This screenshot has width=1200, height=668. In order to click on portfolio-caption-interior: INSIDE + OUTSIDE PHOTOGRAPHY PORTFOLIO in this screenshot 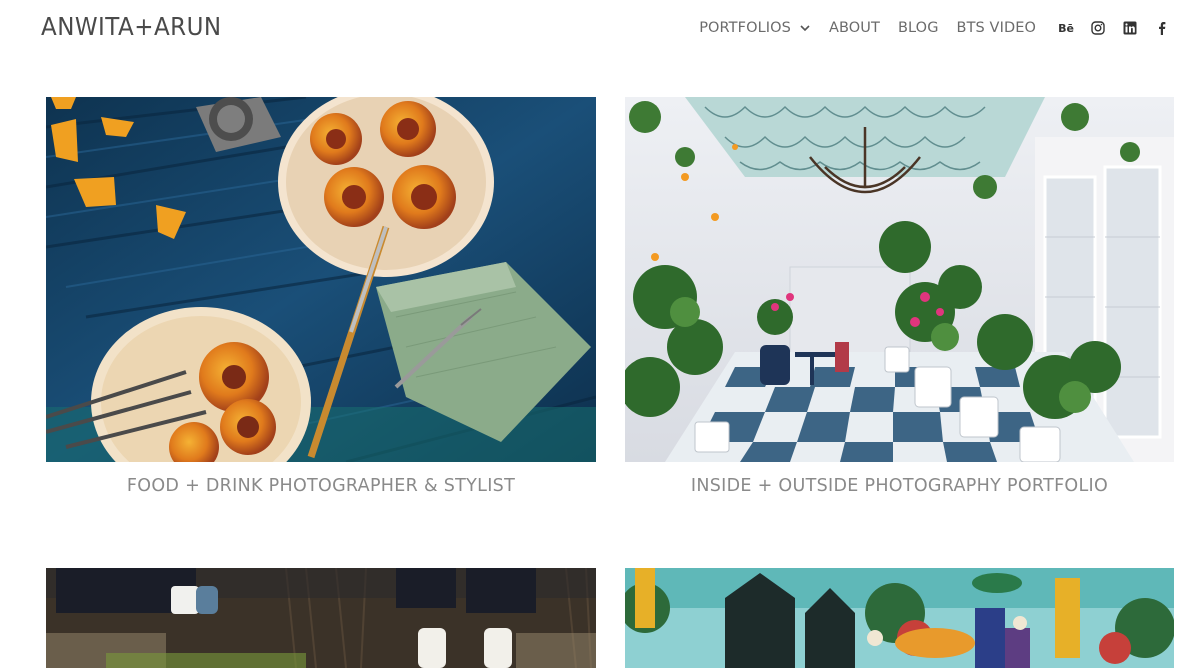, I will do `click(899, 486)`.